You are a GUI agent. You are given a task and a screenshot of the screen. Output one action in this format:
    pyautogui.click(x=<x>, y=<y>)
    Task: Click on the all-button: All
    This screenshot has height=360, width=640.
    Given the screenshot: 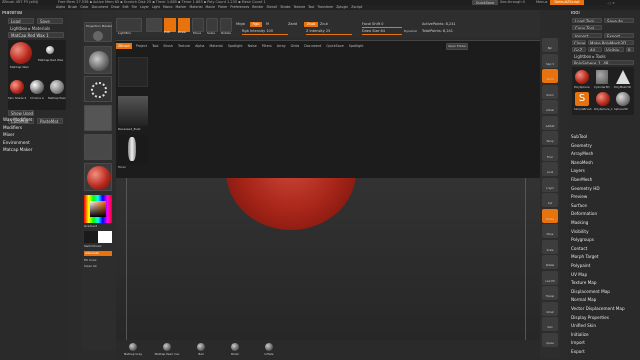 What is the action you would take?
    pyautogui.click(x=595, y=49)
    